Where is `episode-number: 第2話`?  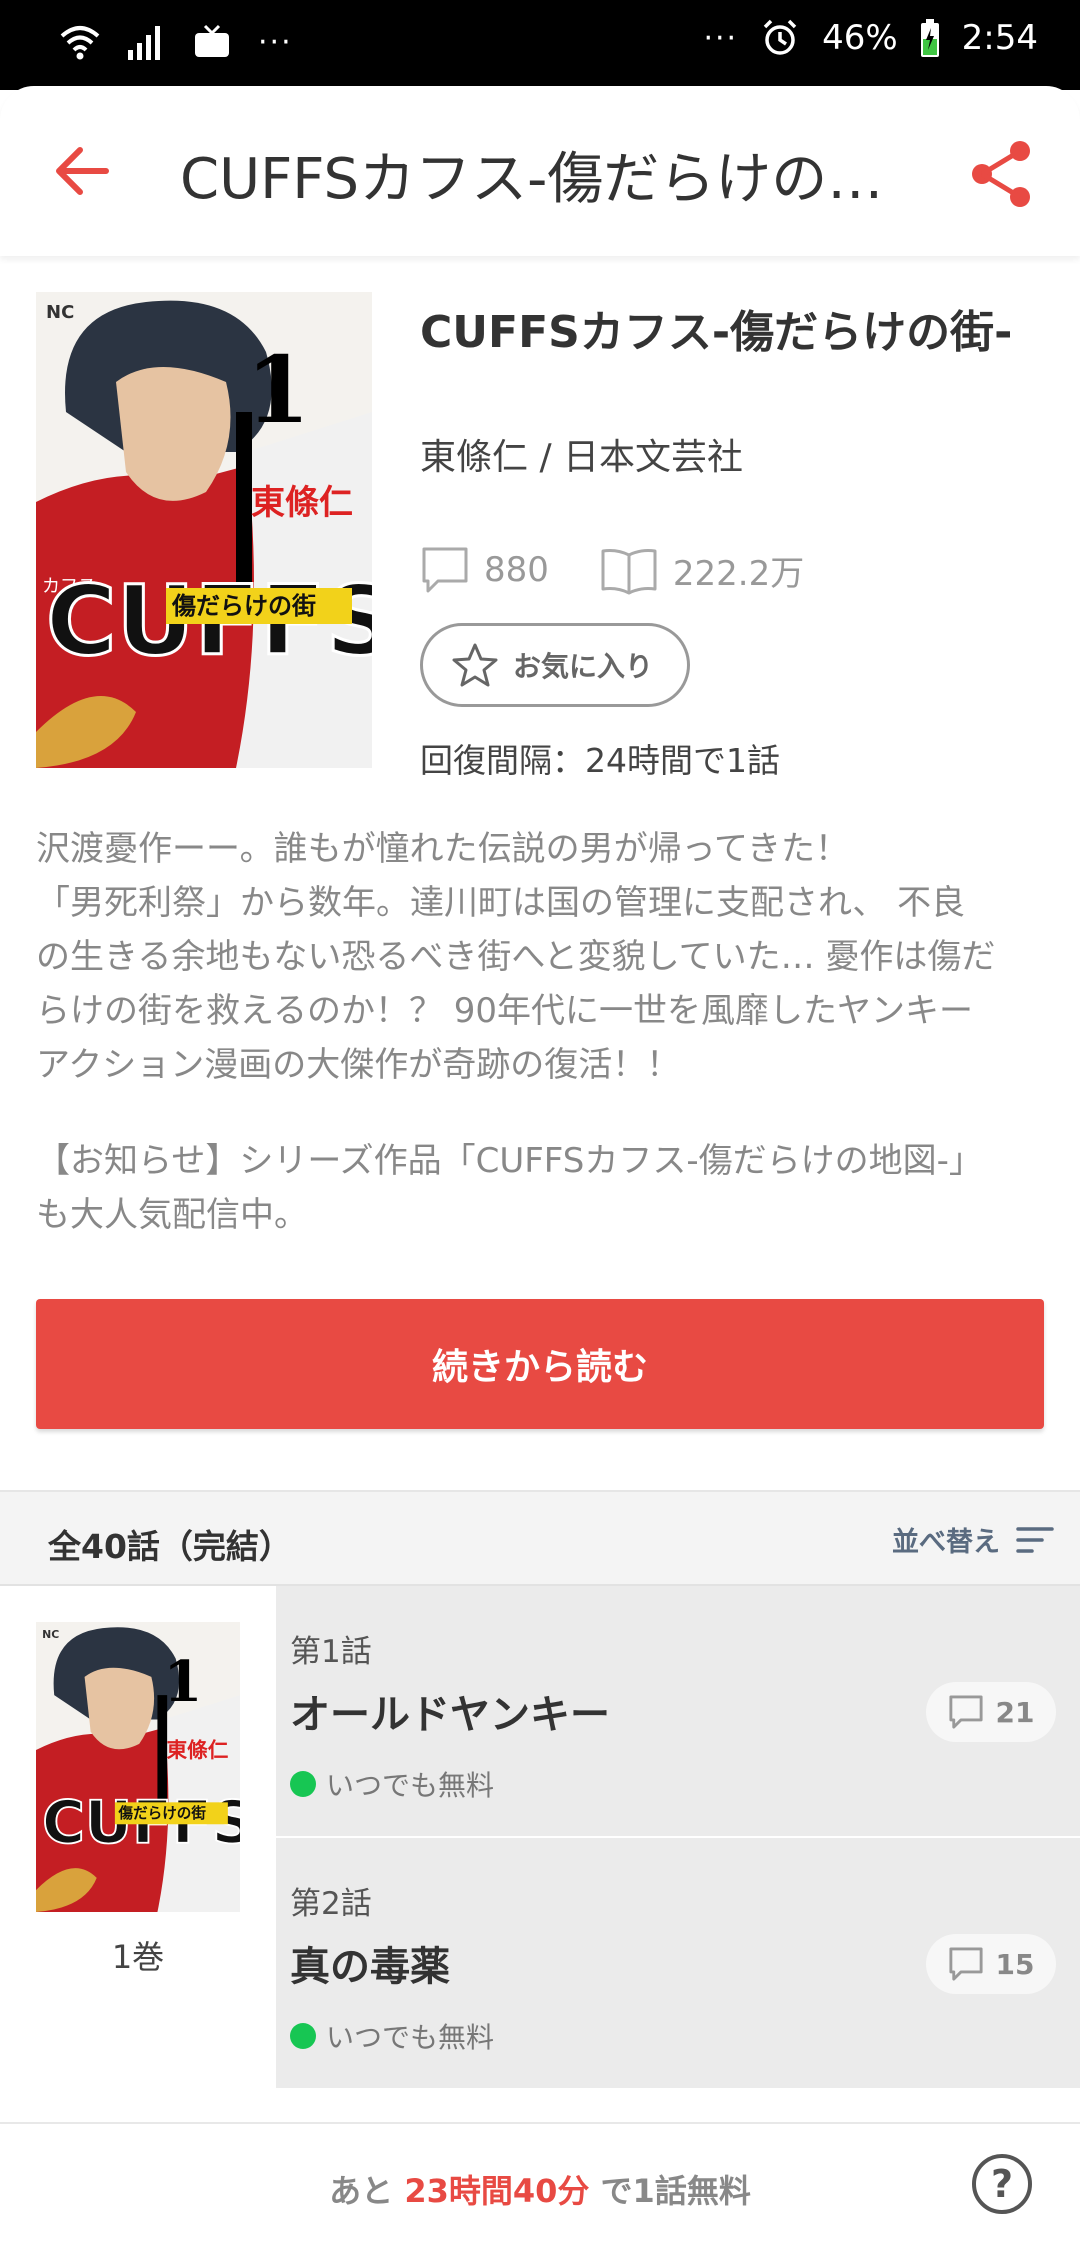 episode-number: 第2話 is located at coordinates (331, 1904).